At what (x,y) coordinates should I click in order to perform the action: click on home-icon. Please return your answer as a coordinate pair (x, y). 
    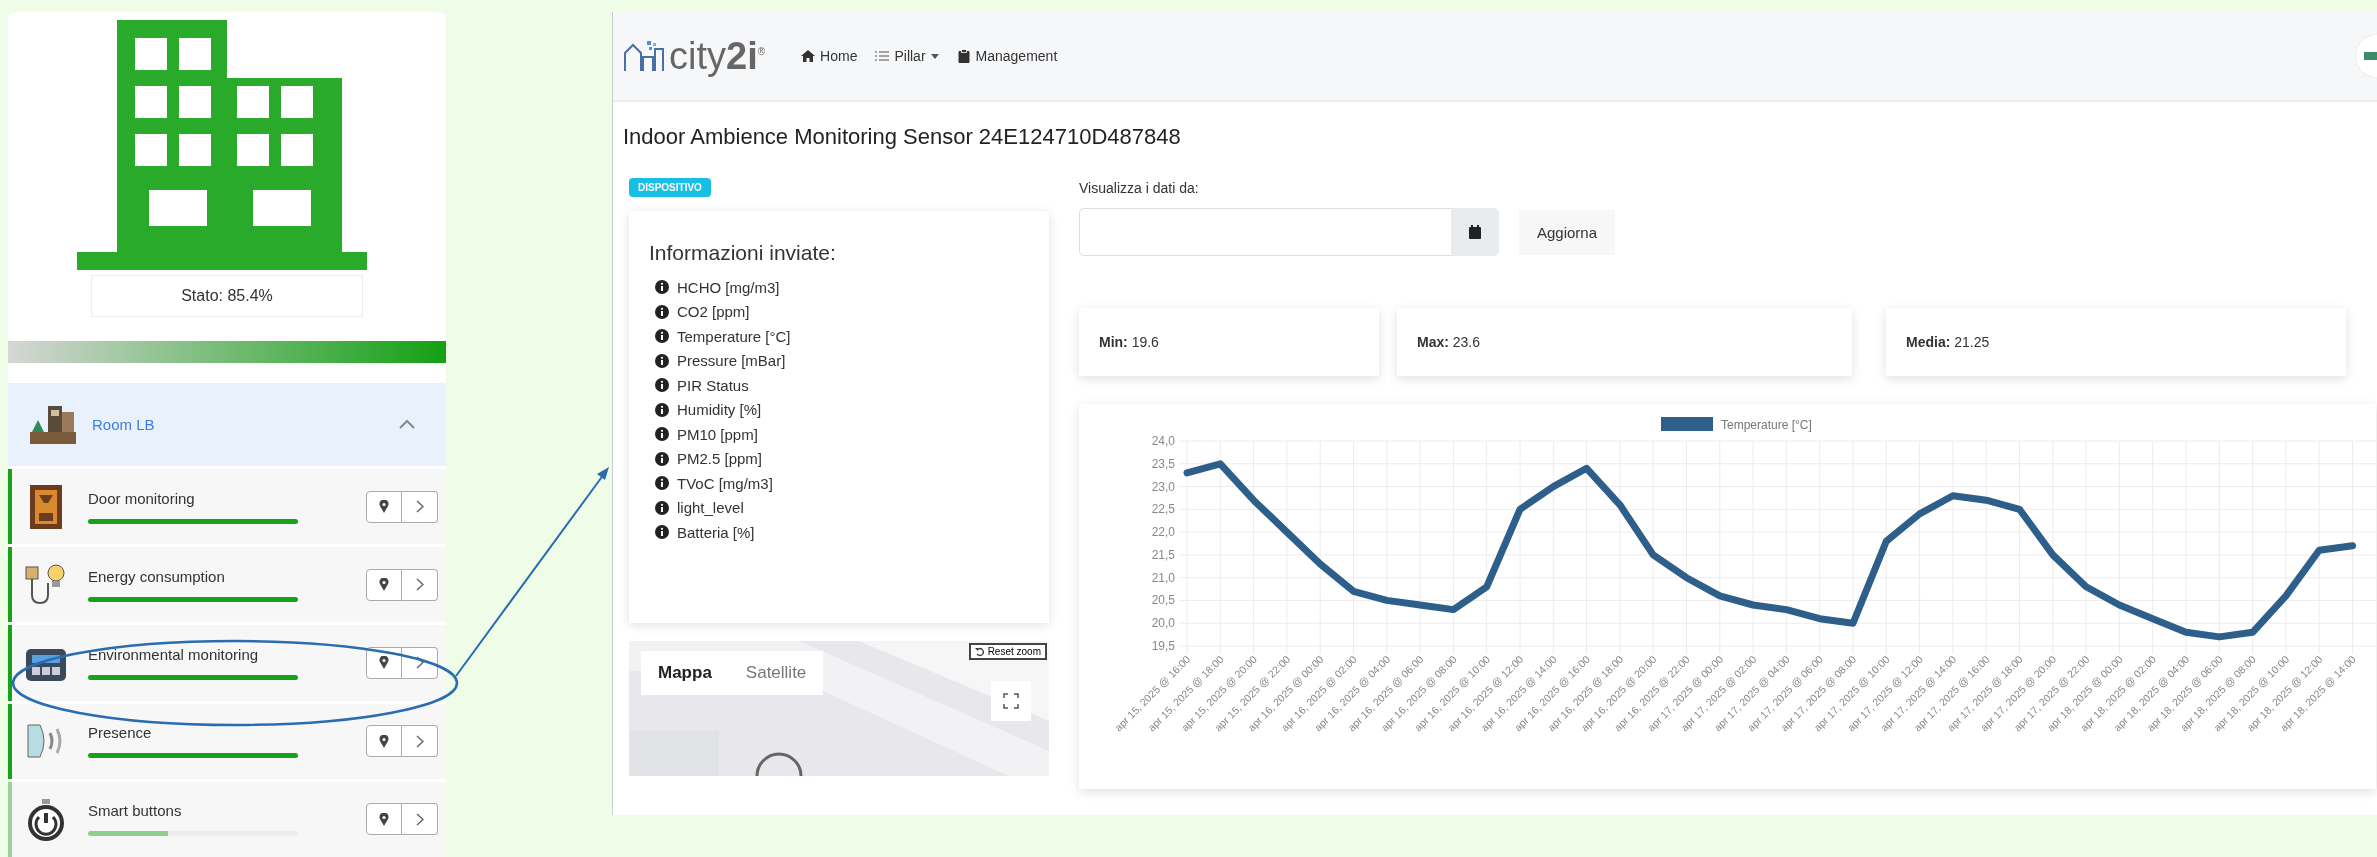
    Looking at the image, I should click on (808, 56).